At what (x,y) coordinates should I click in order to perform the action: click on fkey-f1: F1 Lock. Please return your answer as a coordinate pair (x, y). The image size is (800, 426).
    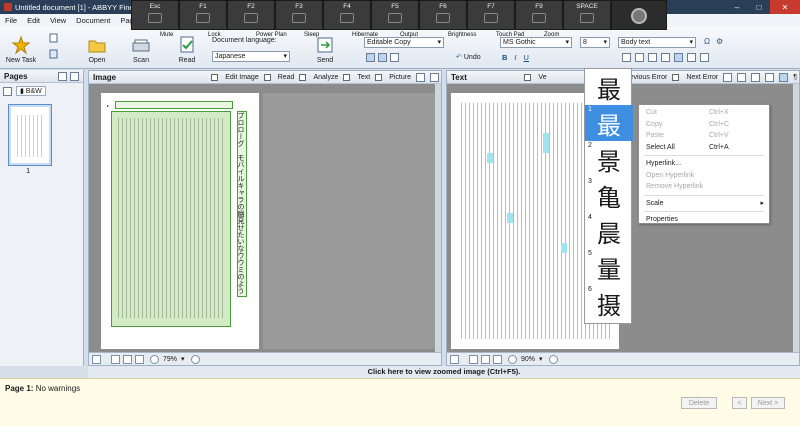
    Looking at the image, I should click on (203, 19).